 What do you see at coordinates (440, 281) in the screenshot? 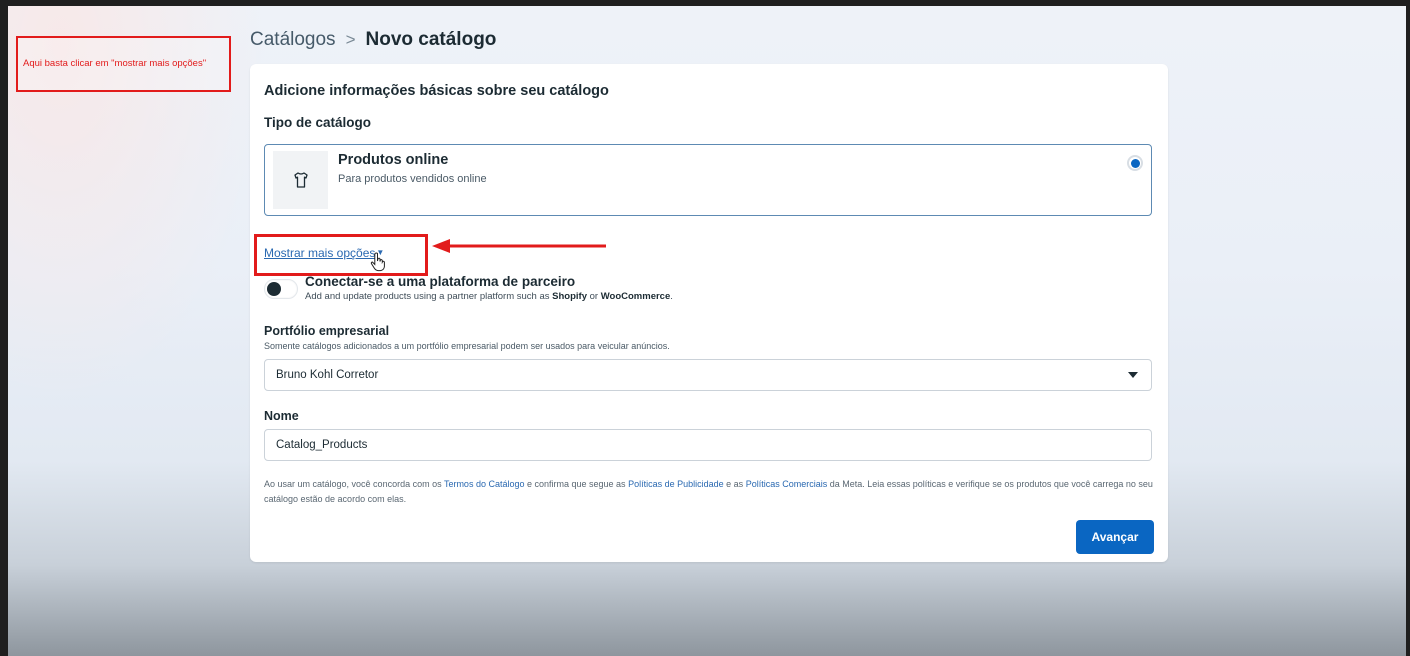
I see `partner-platform-title: Conectar-se a uma plataforma de parceiro` at bounding box center [440, 281].